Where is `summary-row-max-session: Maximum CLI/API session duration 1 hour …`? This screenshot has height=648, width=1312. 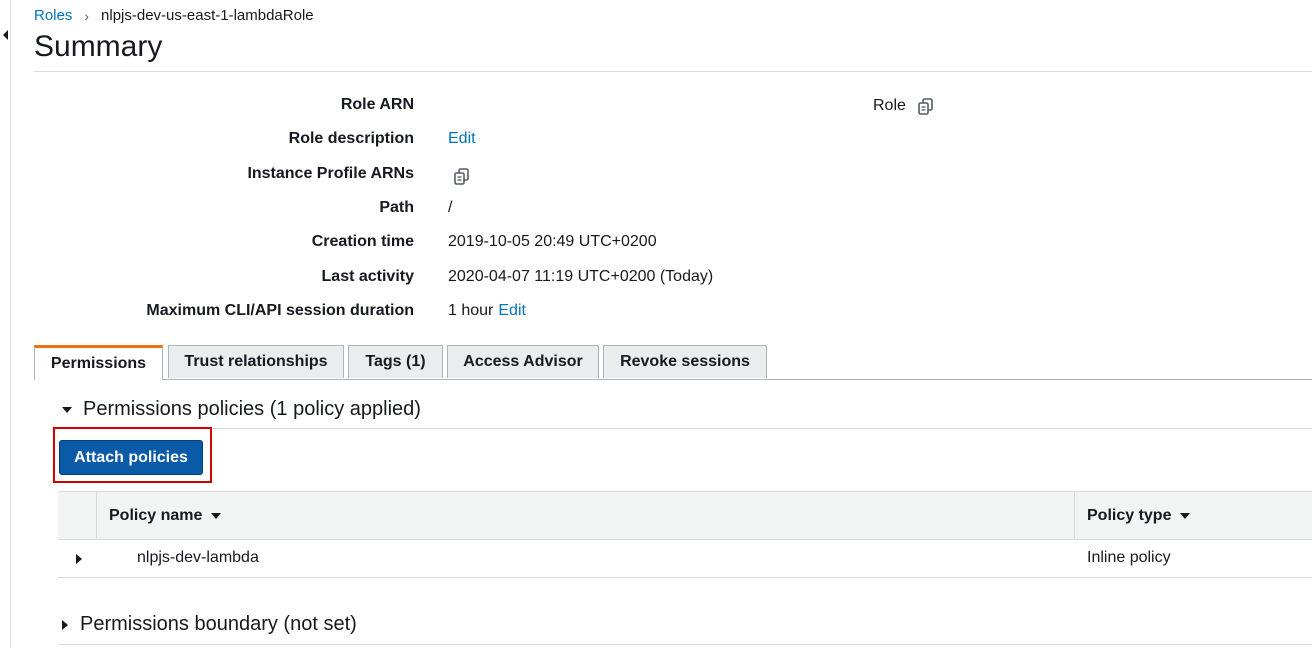
summary-row-max-session: Maximum CLI/API session duration 1 hour … is located at coordinates (634, 312).